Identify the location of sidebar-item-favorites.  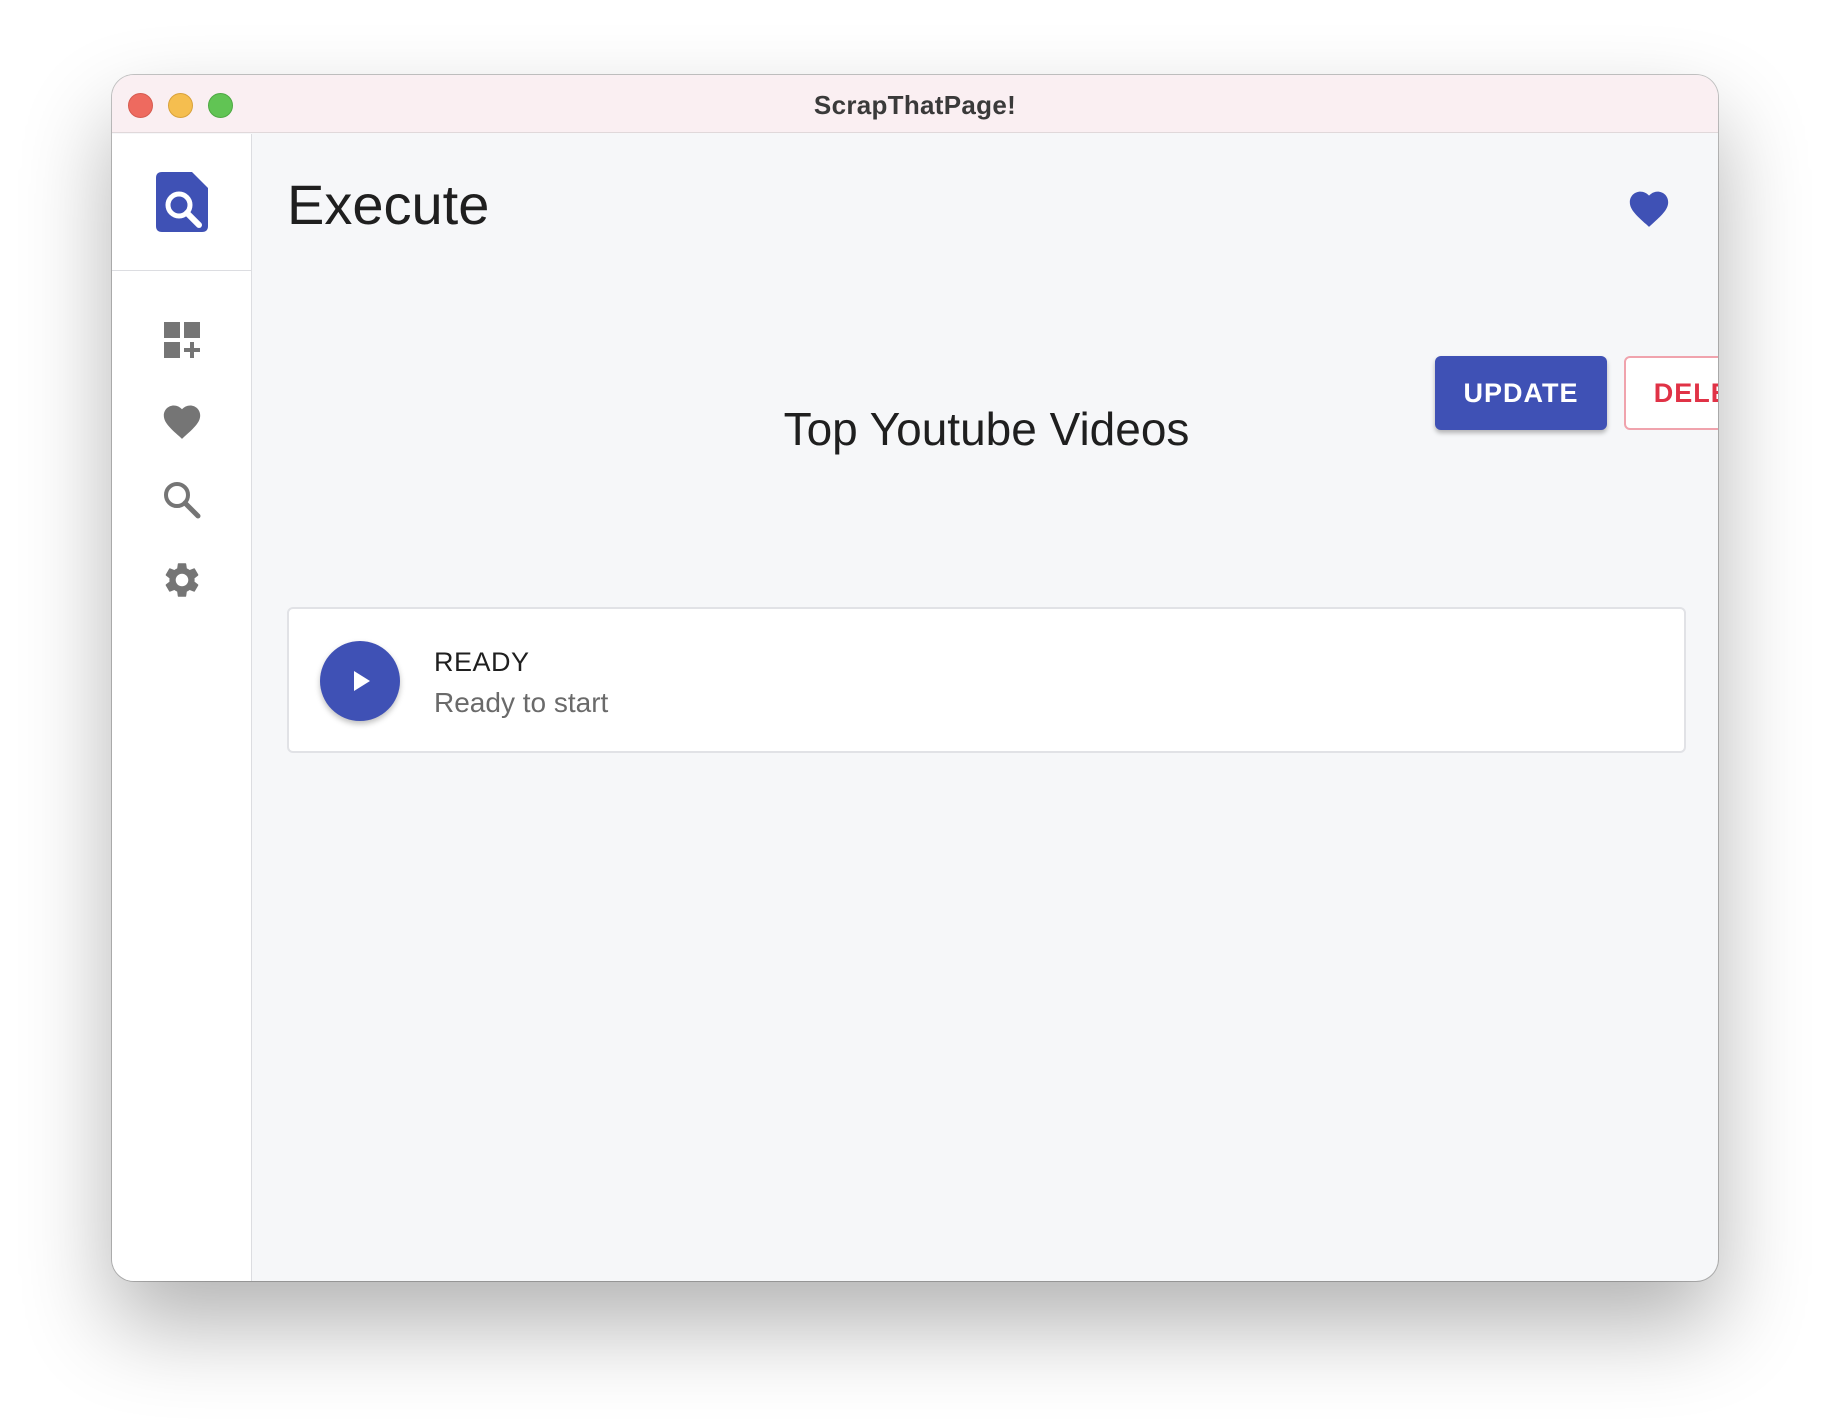
(182, 420).